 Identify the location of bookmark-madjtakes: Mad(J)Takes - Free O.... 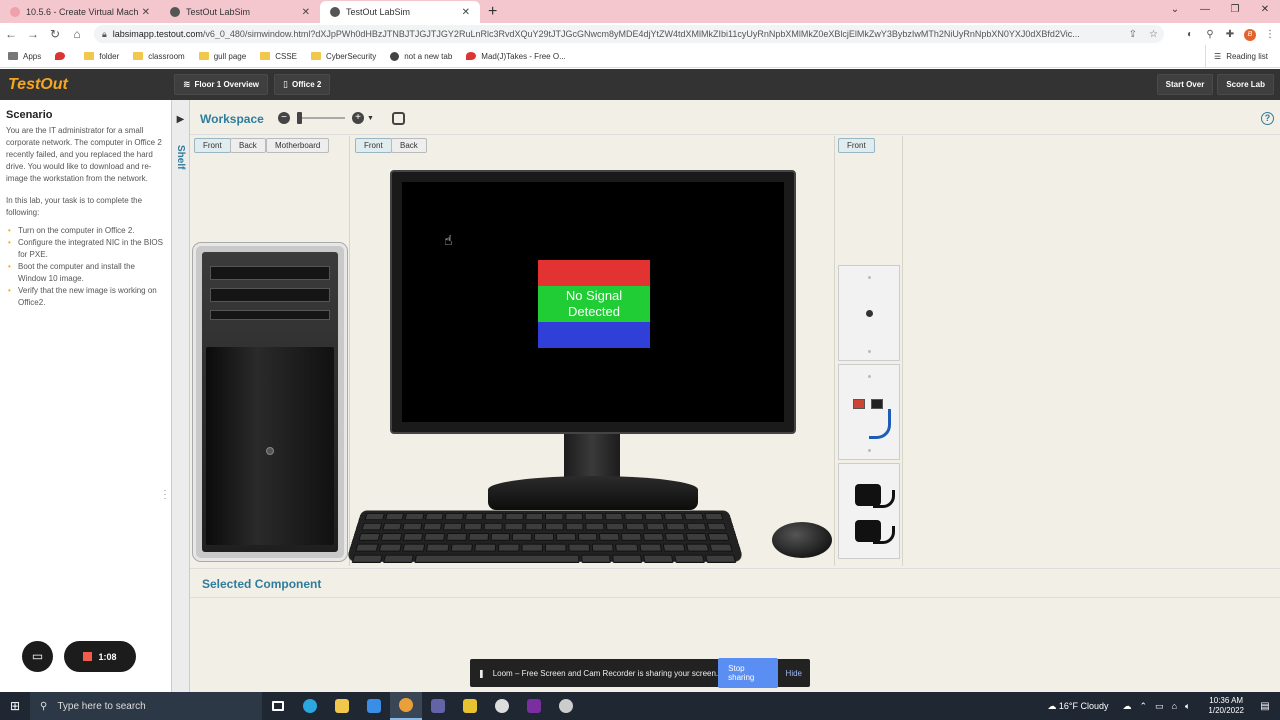
(515, 56).